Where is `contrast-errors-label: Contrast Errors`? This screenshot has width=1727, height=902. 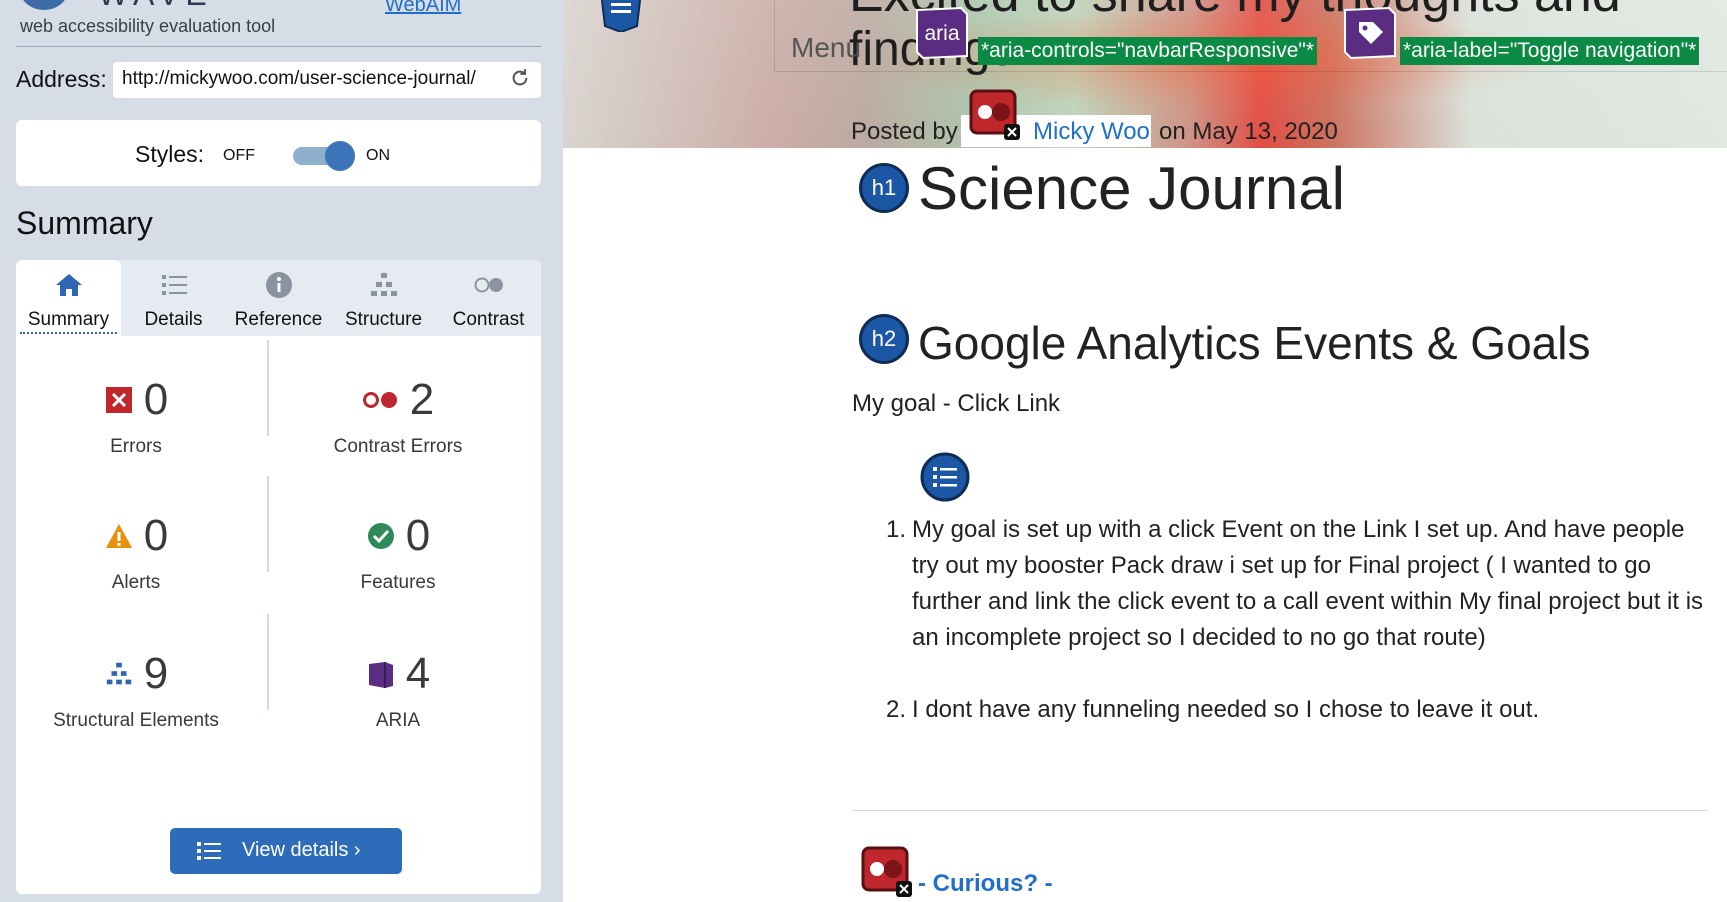 contrast-errors-label: Contrast Errors is located at coordinates (398, 446).